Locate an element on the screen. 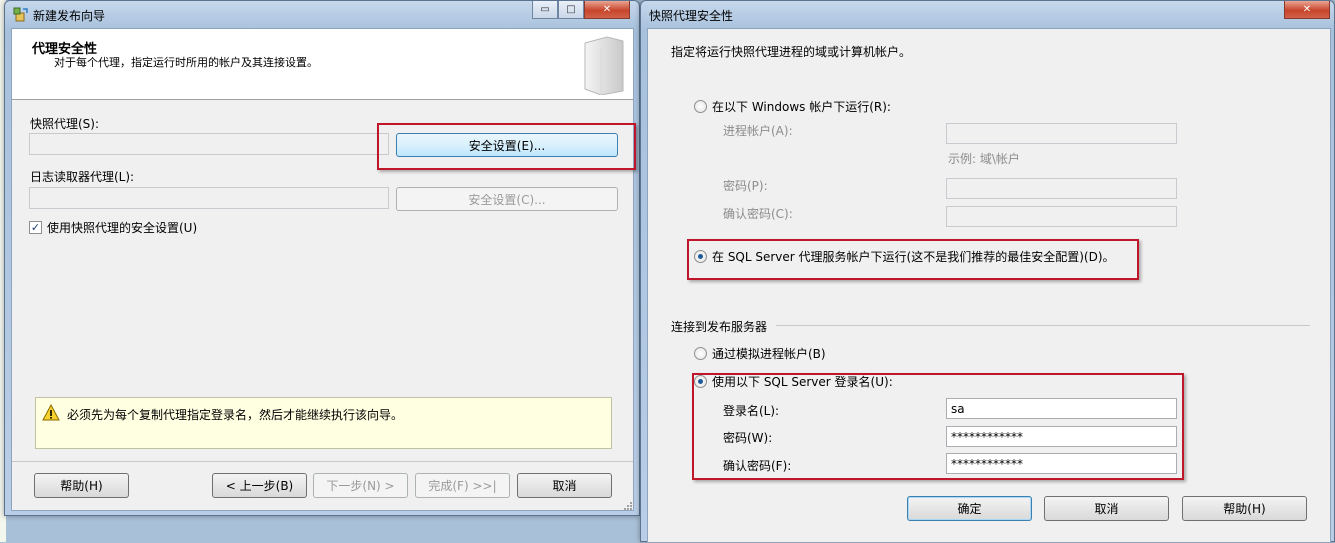 Image resolution: width=1335 pixels, height=543 pixels. windows-password-label: 密码(P): is located at coordinates (745, 186).